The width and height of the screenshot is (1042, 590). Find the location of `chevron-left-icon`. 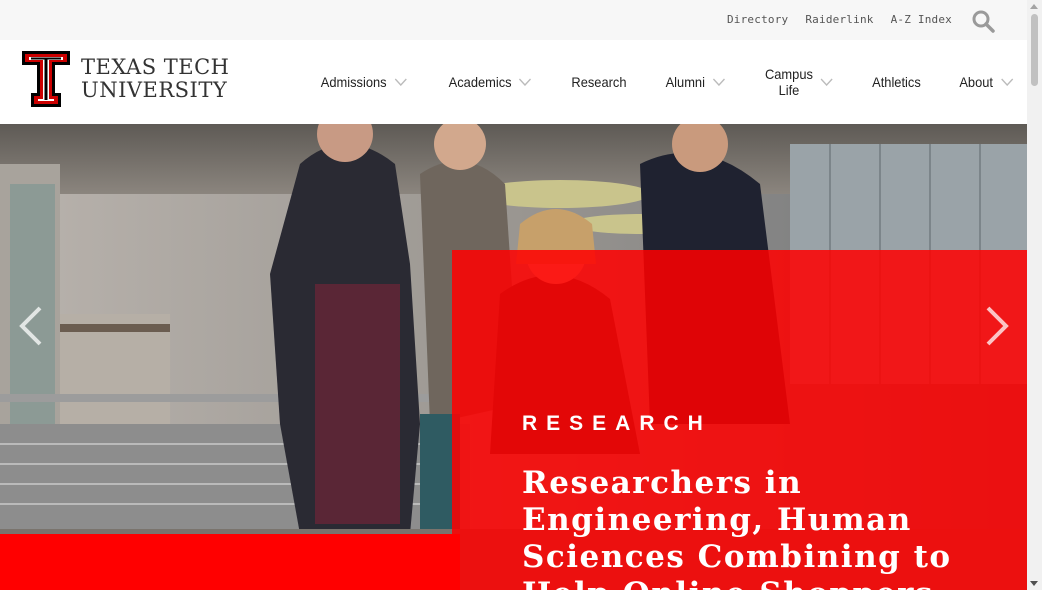

chevron-left-icon is located at coordinates (31, 326).